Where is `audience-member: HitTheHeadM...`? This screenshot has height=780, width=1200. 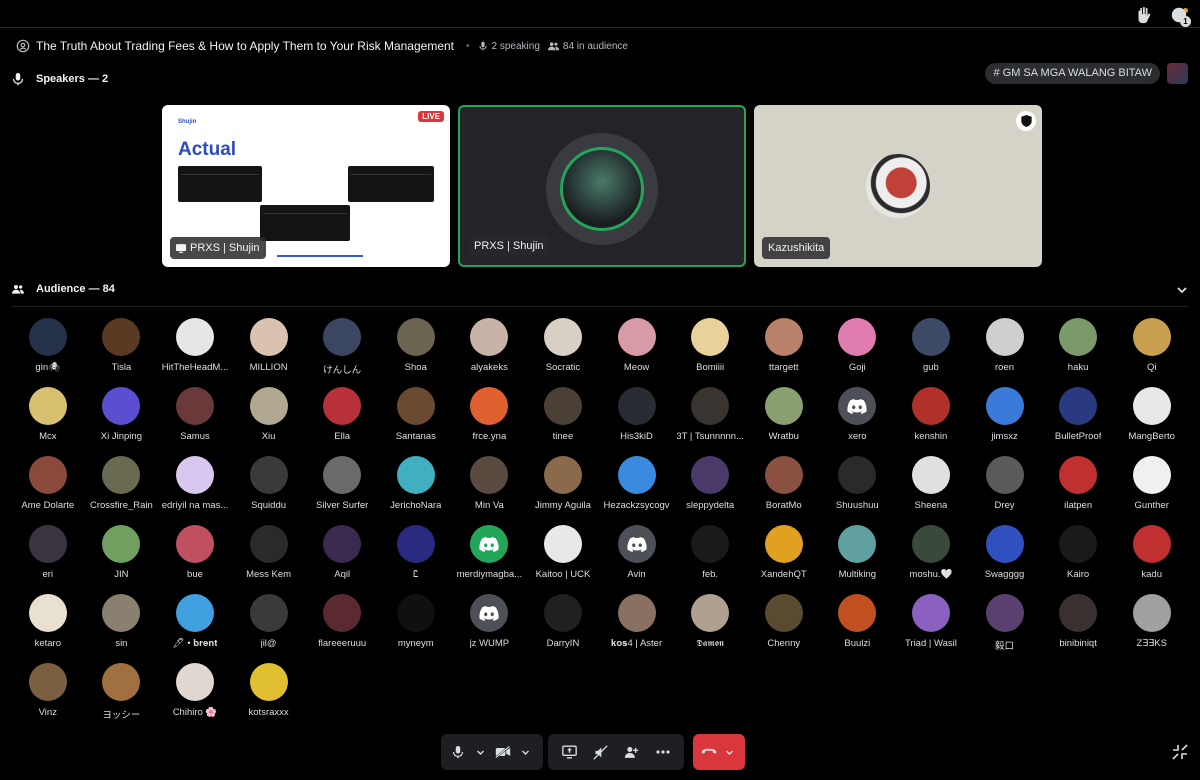 audience-member: HitTheHeadM... is located at coordinates (195, 347).